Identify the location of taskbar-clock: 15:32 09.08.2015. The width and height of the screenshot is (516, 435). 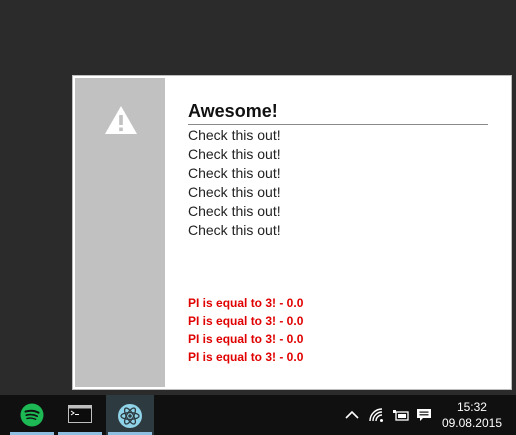
(472, 415).